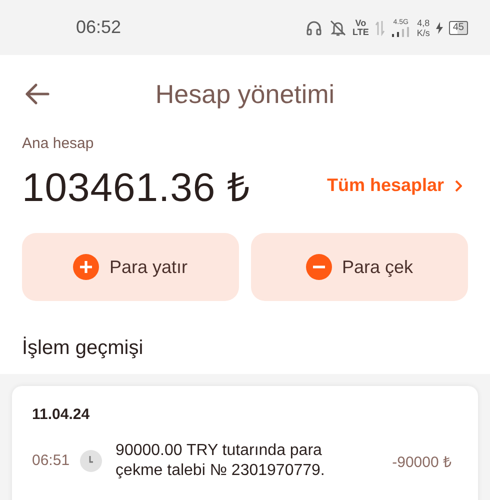 This screenshot has width=490, height=500. I want to click on charging-icon, so click(439, 28).